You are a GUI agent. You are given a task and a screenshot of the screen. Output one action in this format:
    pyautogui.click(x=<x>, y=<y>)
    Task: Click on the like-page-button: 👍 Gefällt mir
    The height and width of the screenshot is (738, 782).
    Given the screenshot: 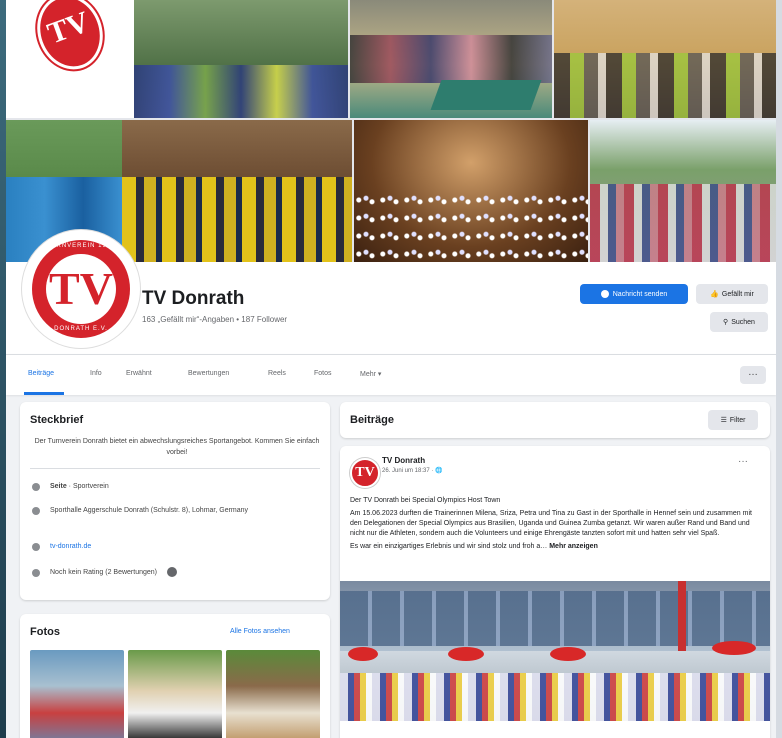 What is the action you would take?
    pyautogui.click(x=732, y=294)
    